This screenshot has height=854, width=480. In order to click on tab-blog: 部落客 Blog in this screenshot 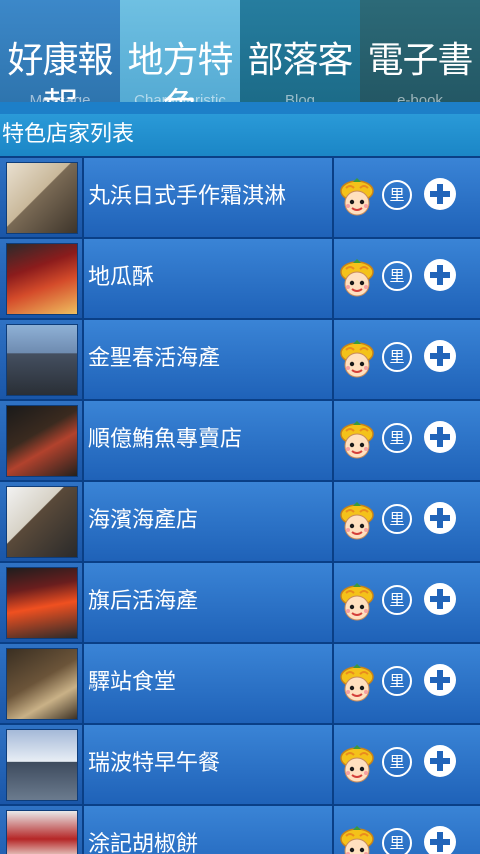, I will do `click(300, 52)`.